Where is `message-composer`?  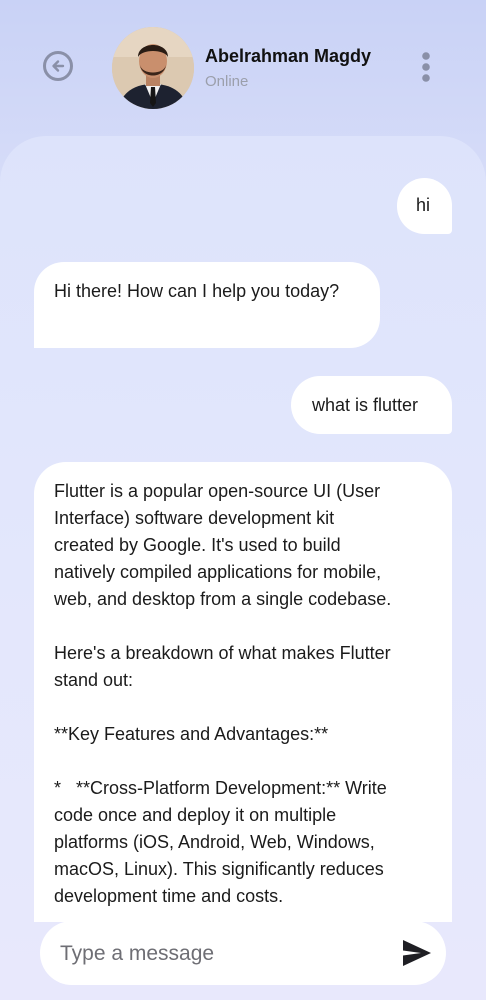
message-composer is located at coordinates (243, 954).